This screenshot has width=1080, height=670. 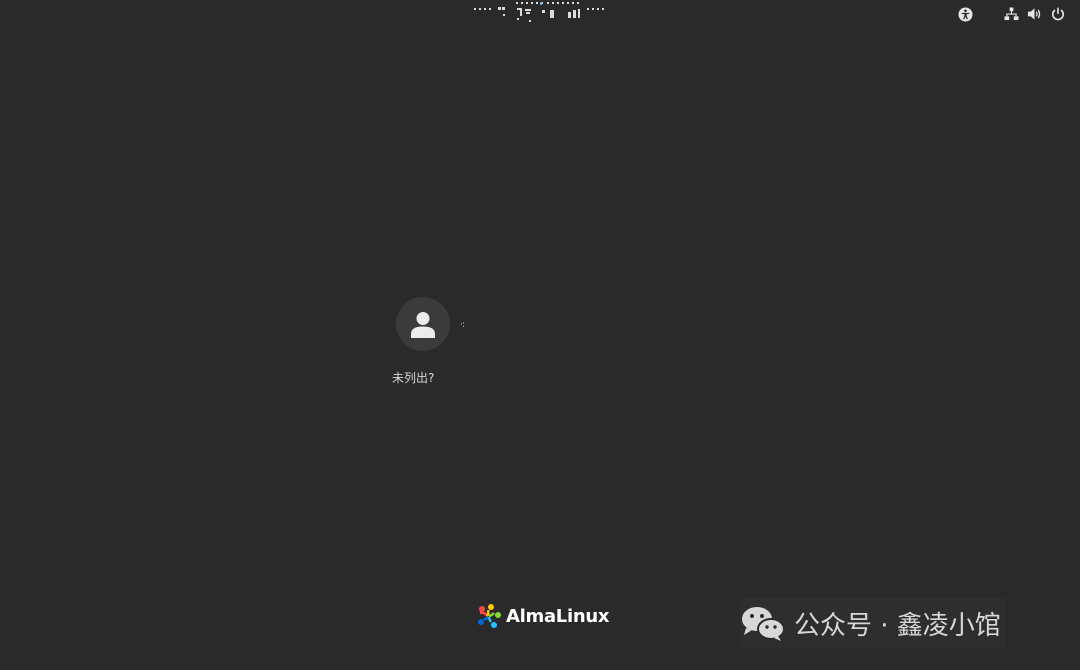 I want to click on volume-icon, so click(x=1034, y=14).